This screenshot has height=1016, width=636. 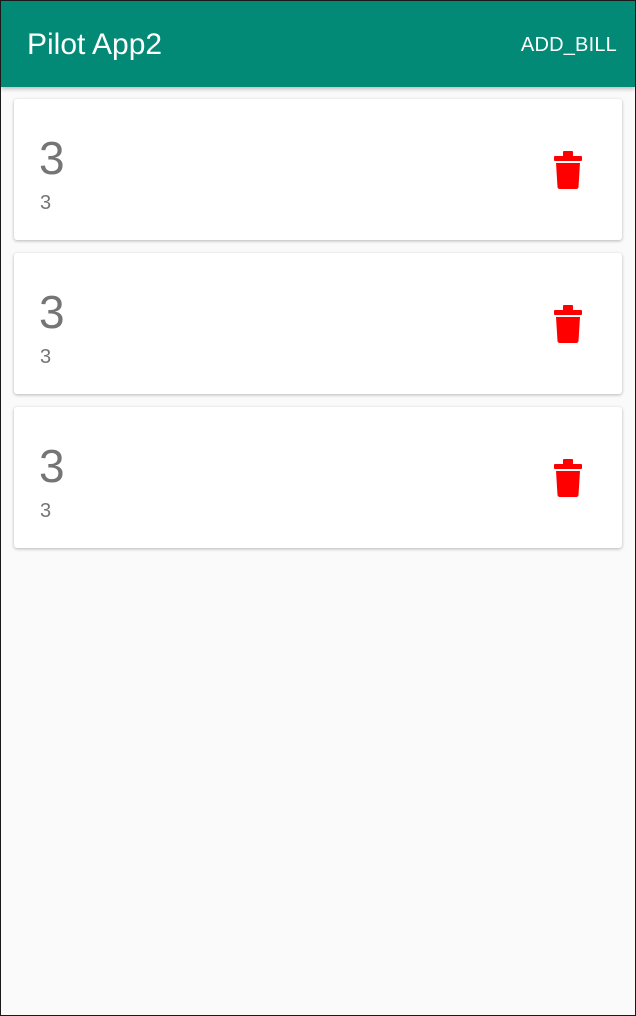 I want to click on app-bar: Pilot App2 ADD_BILL, so click(x=318, y=44).